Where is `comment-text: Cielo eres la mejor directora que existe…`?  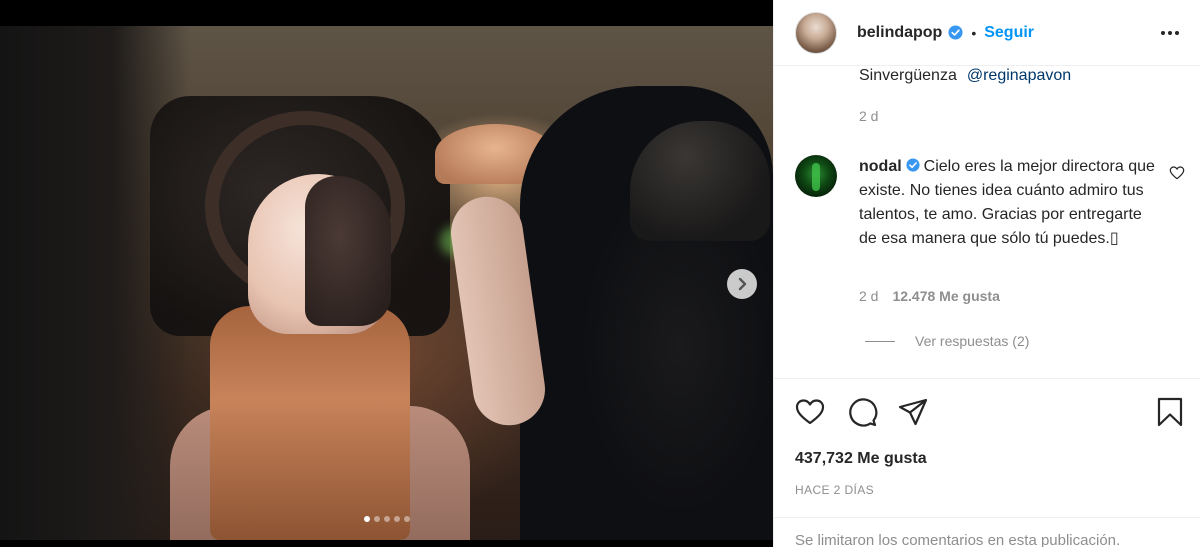 comment-text: Cielo eres la mejor directora que existe… is located at coordinates (1007, 202).